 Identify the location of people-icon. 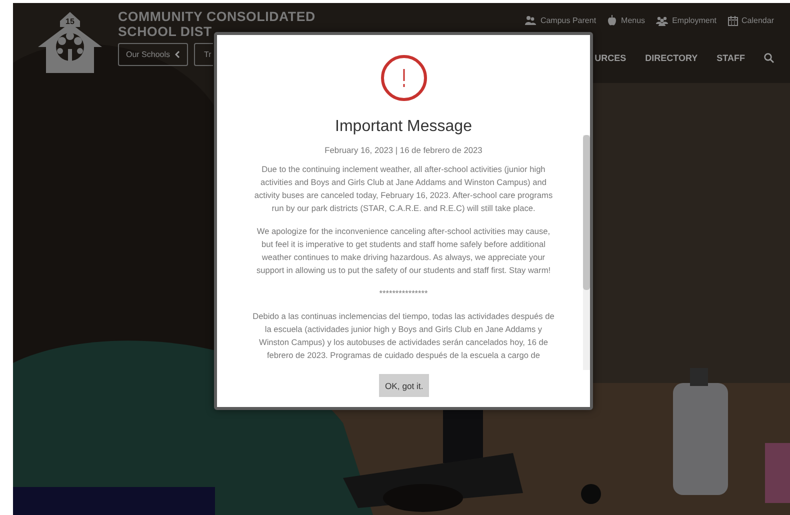
(530, 20).